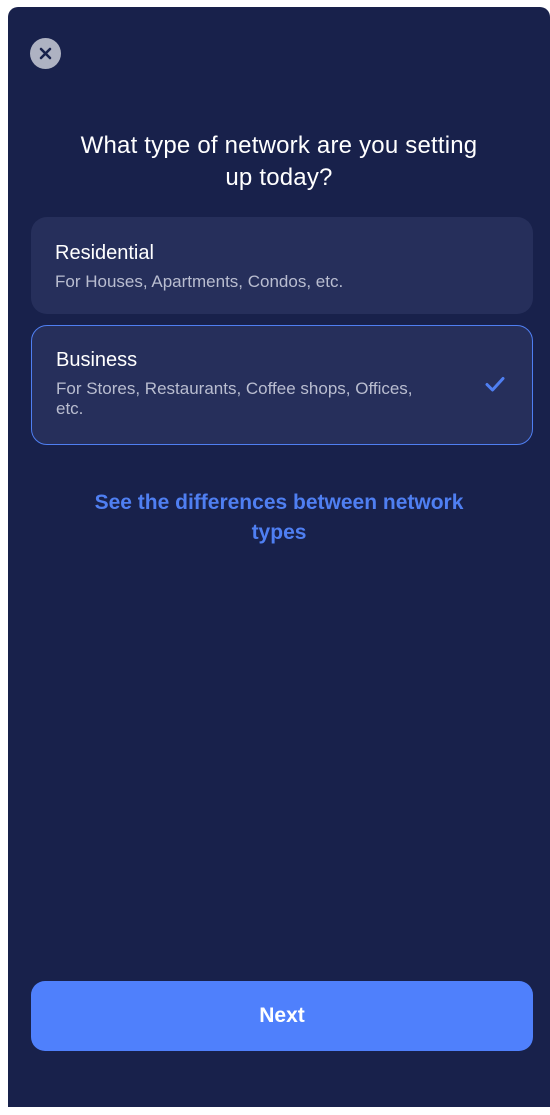 The height and width of the screenshot is (1115, 550). I want to click on close-icon, so click(45, 53).